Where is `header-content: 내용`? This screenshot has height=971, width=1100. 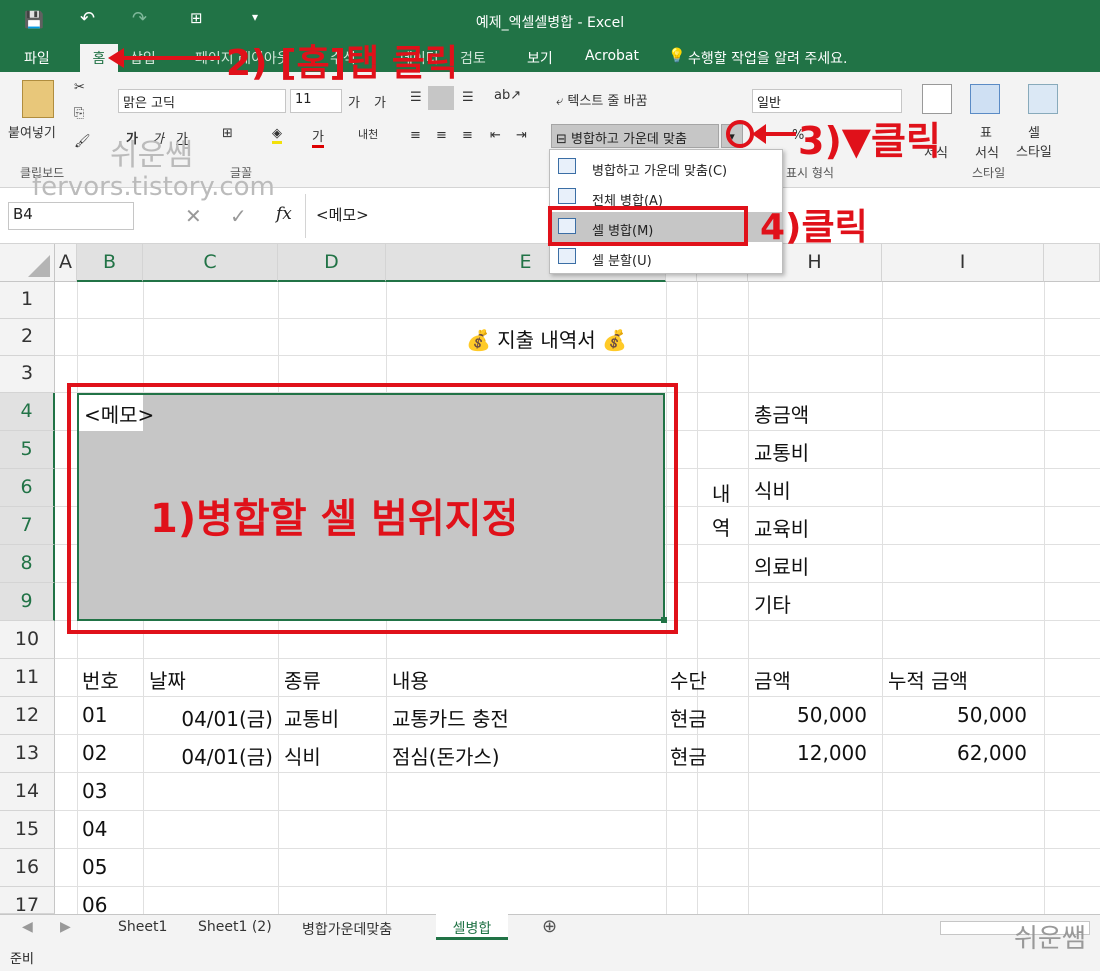 header-content: 내용 is located at coordinates (410, 679).